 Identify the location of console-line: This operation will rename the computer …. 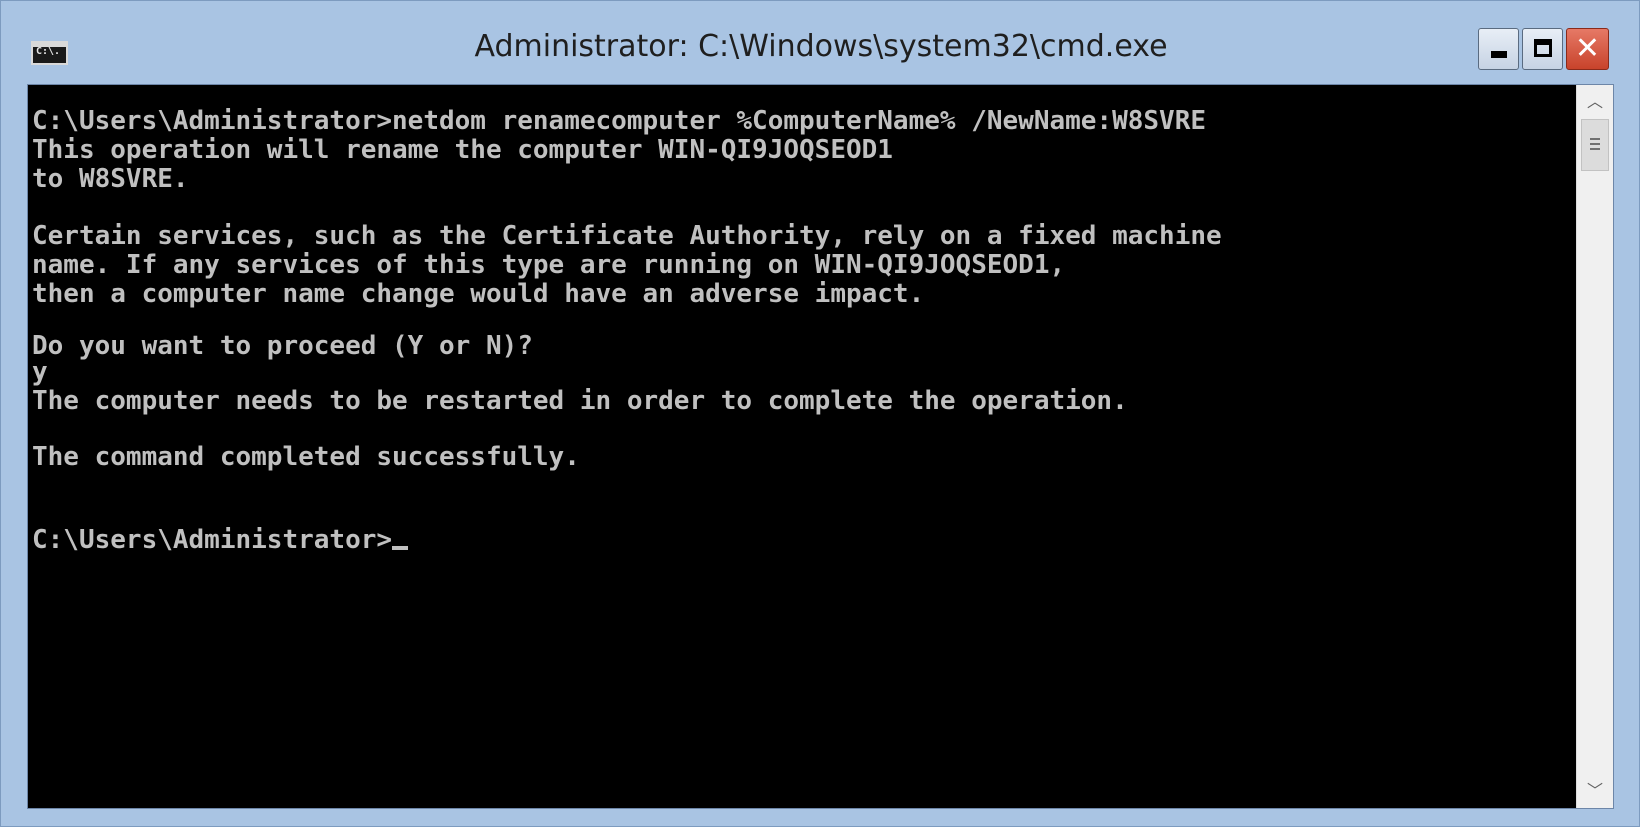
(462, 150).